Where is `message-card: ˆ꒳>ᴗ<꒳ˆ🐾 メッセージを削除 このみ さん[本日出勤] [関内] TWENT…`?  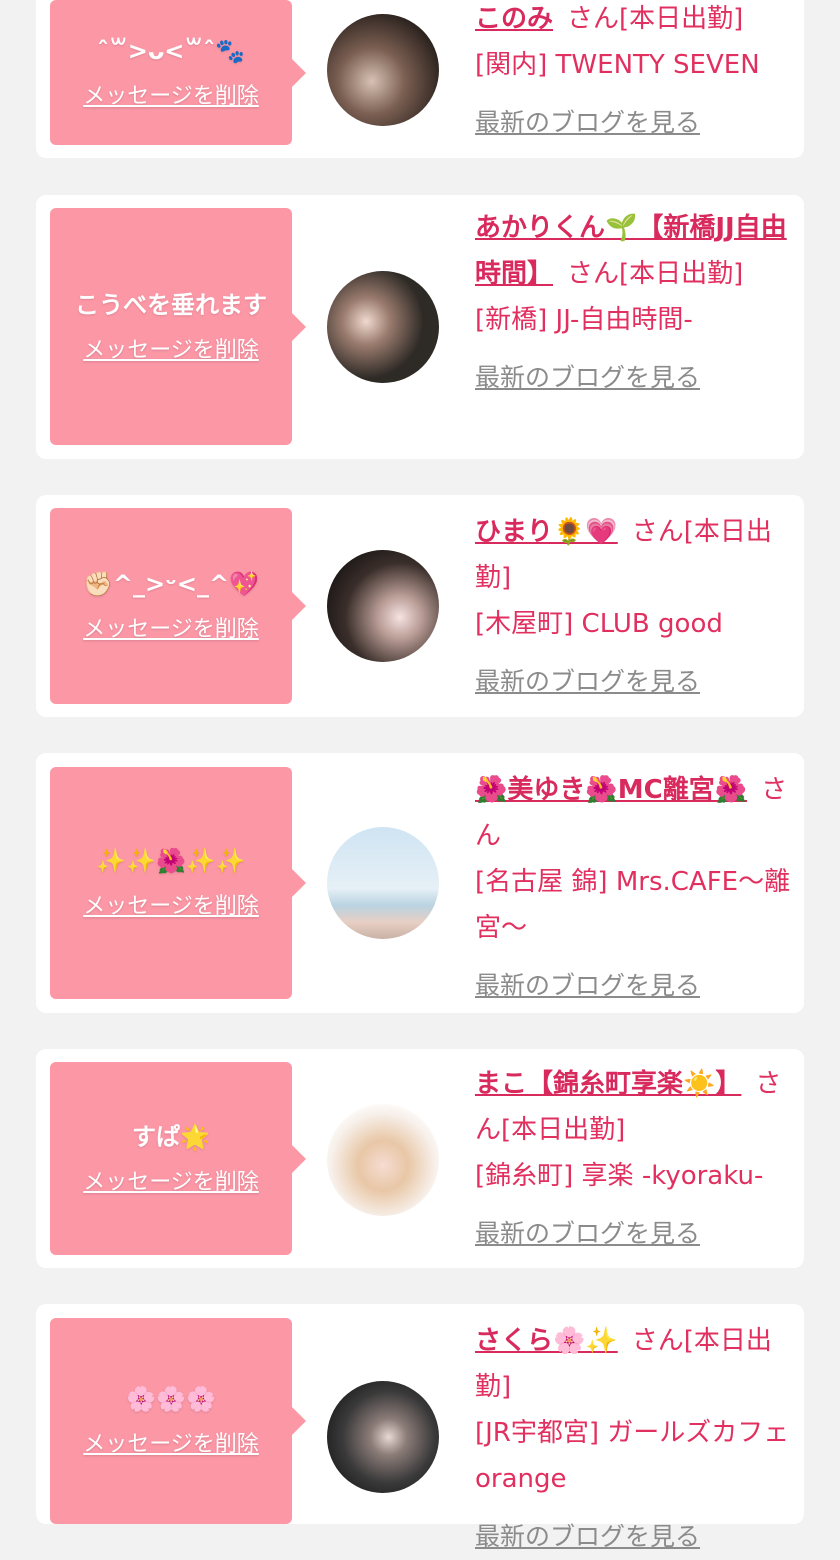 message-card: ˆ꒳>ᴗ<꒳ˆ🐾 メッセージを削除 このみ さん[本日出勤] [関内] TWENT… is located at coordinates (420, 79).